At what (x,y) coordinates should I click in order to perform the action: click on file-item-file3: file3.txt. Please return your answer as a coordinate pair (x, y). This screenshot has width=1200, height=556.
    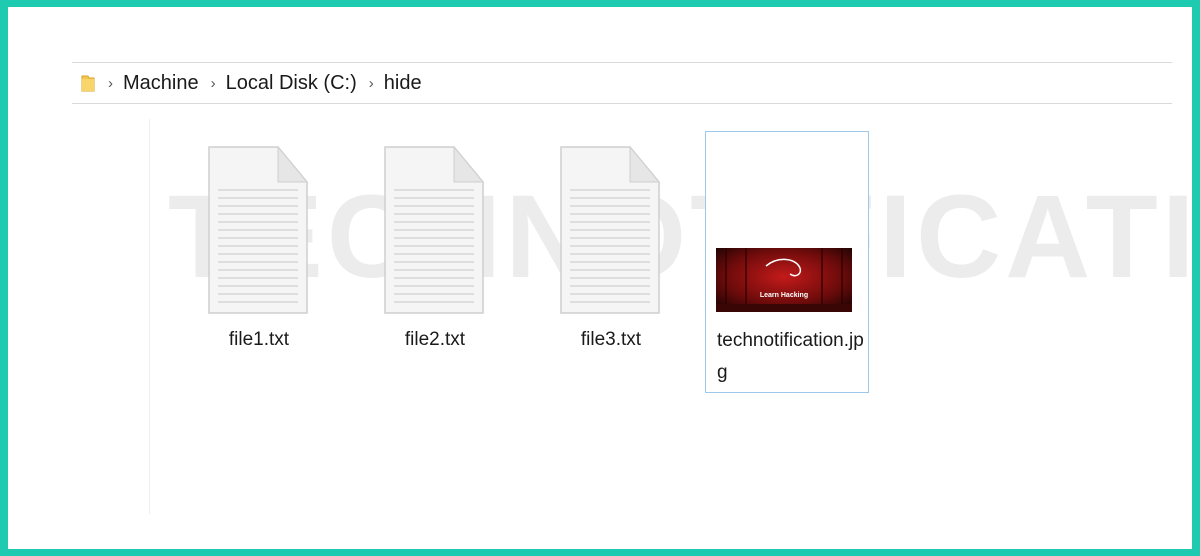
    Looking at the image, I should click on (611, 262).